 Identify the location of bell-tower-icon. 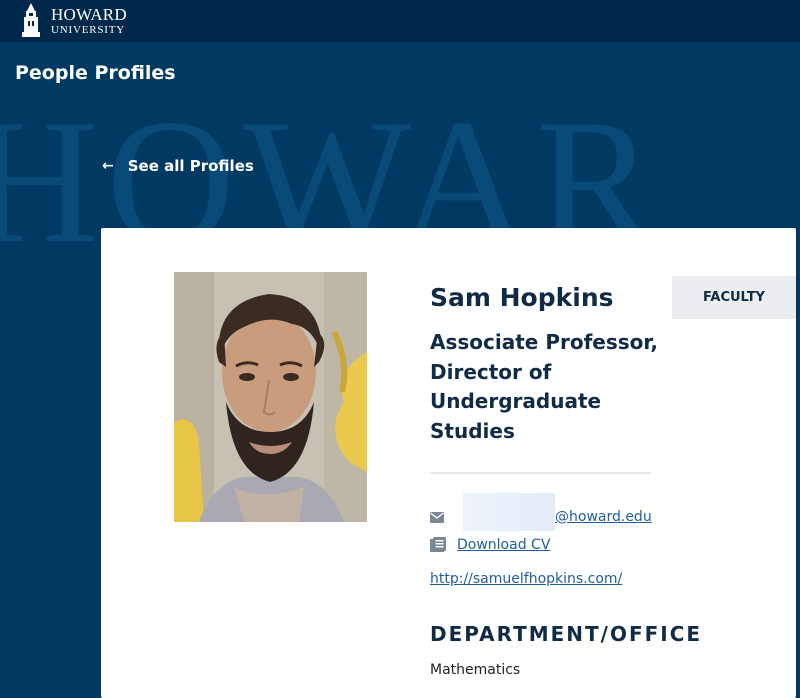
(31, 20).